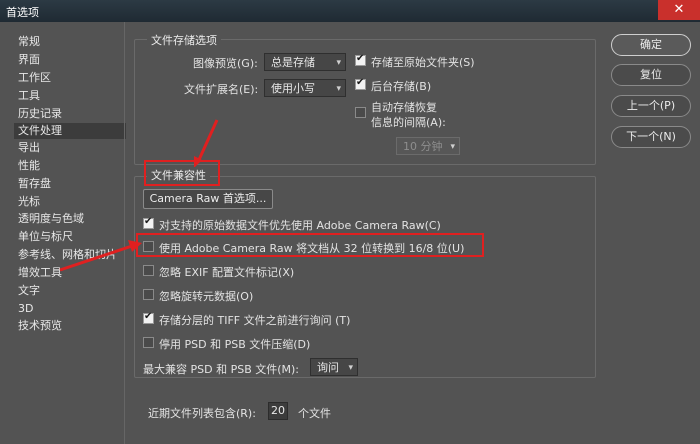  I want to click on sidebar-item-workspace: 工作区, so click(34, 78).